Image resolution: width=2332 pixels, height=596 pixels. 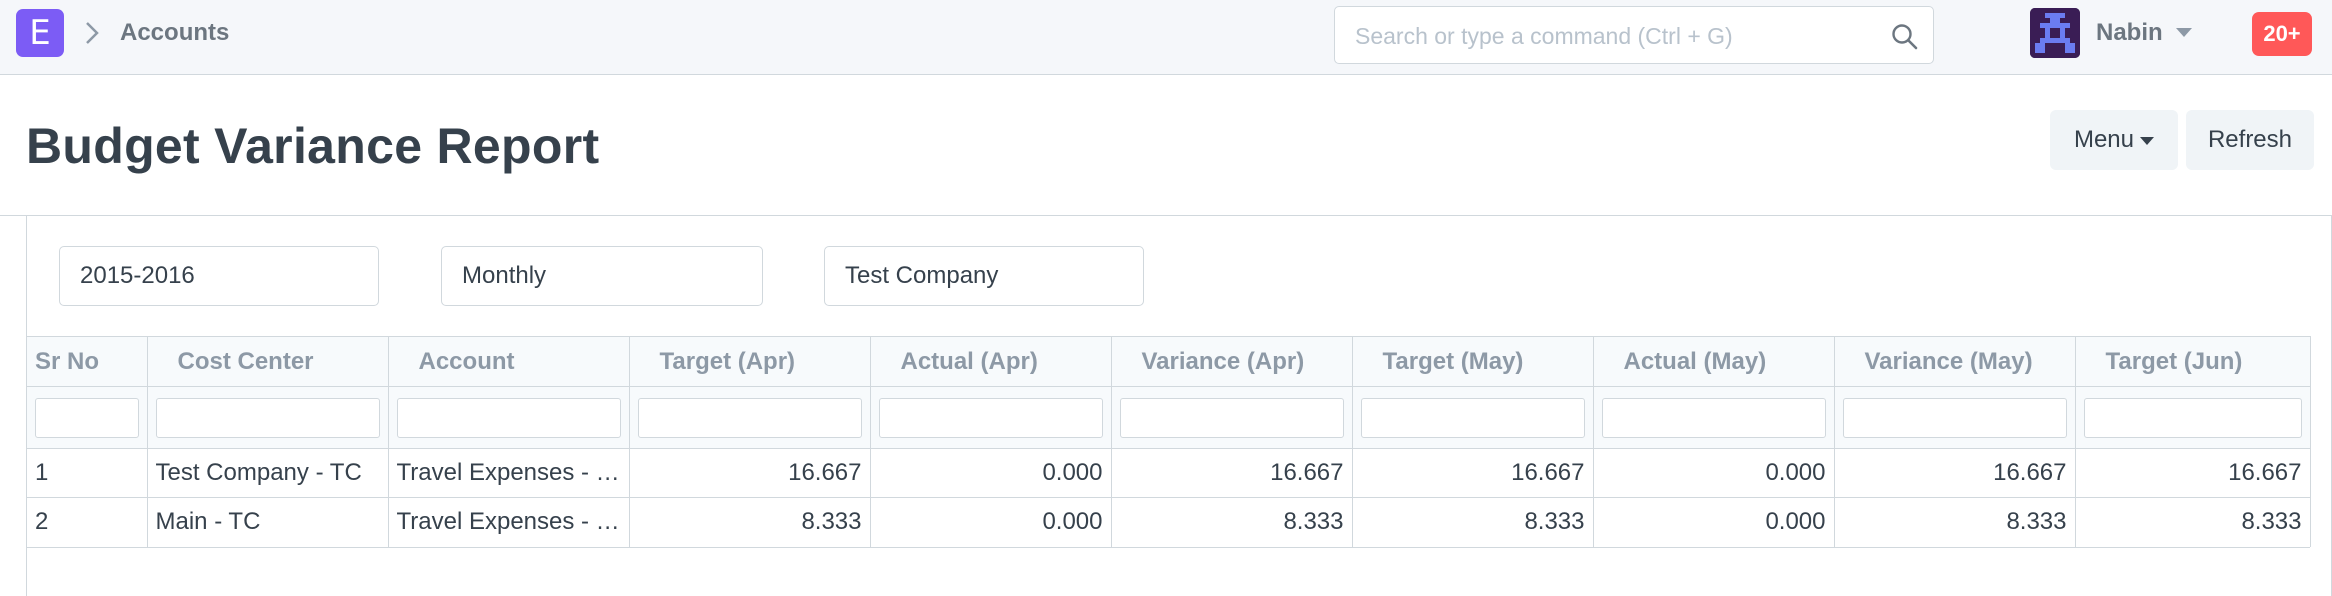 I want to click on search-icon, so click(x=1905, y=37).